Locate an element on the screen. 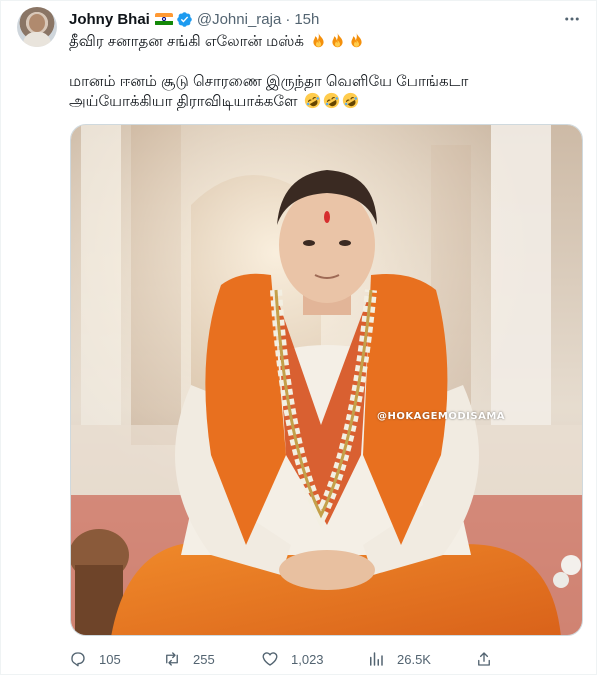  laughing-emoji-icons is located at coordinates (330, 101).